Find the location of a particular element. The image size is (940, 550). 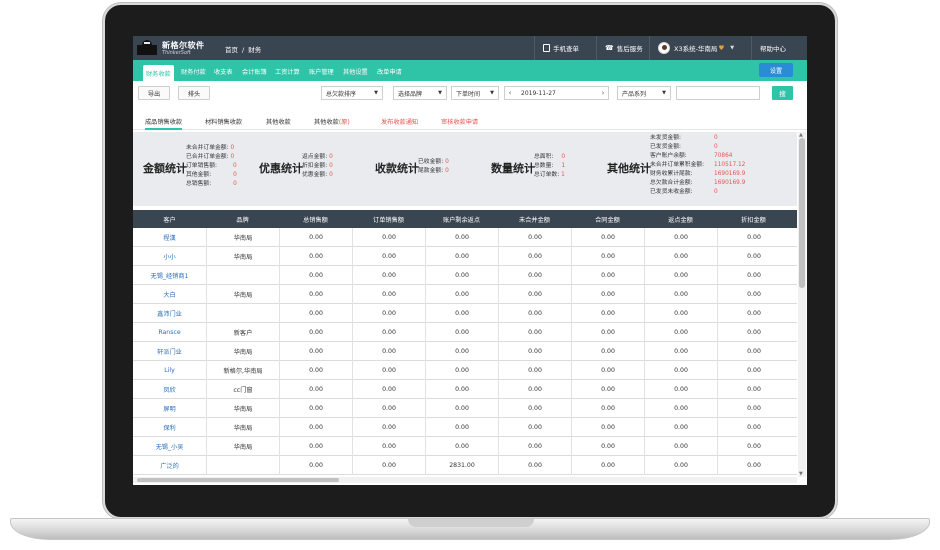

tab-payroll: 工资计算 is located at coordinates (287, 71).